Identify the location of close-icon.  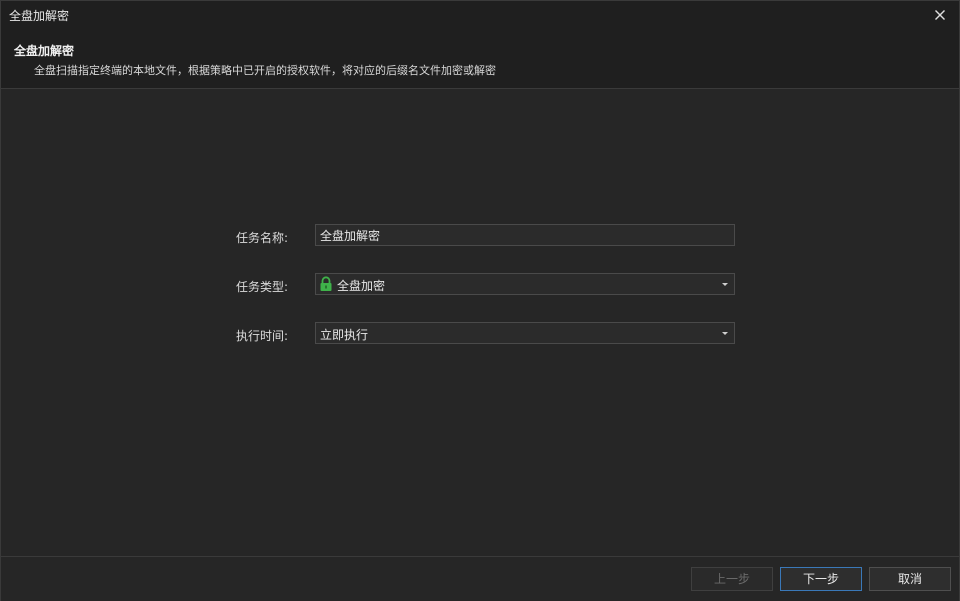
(940, 15).